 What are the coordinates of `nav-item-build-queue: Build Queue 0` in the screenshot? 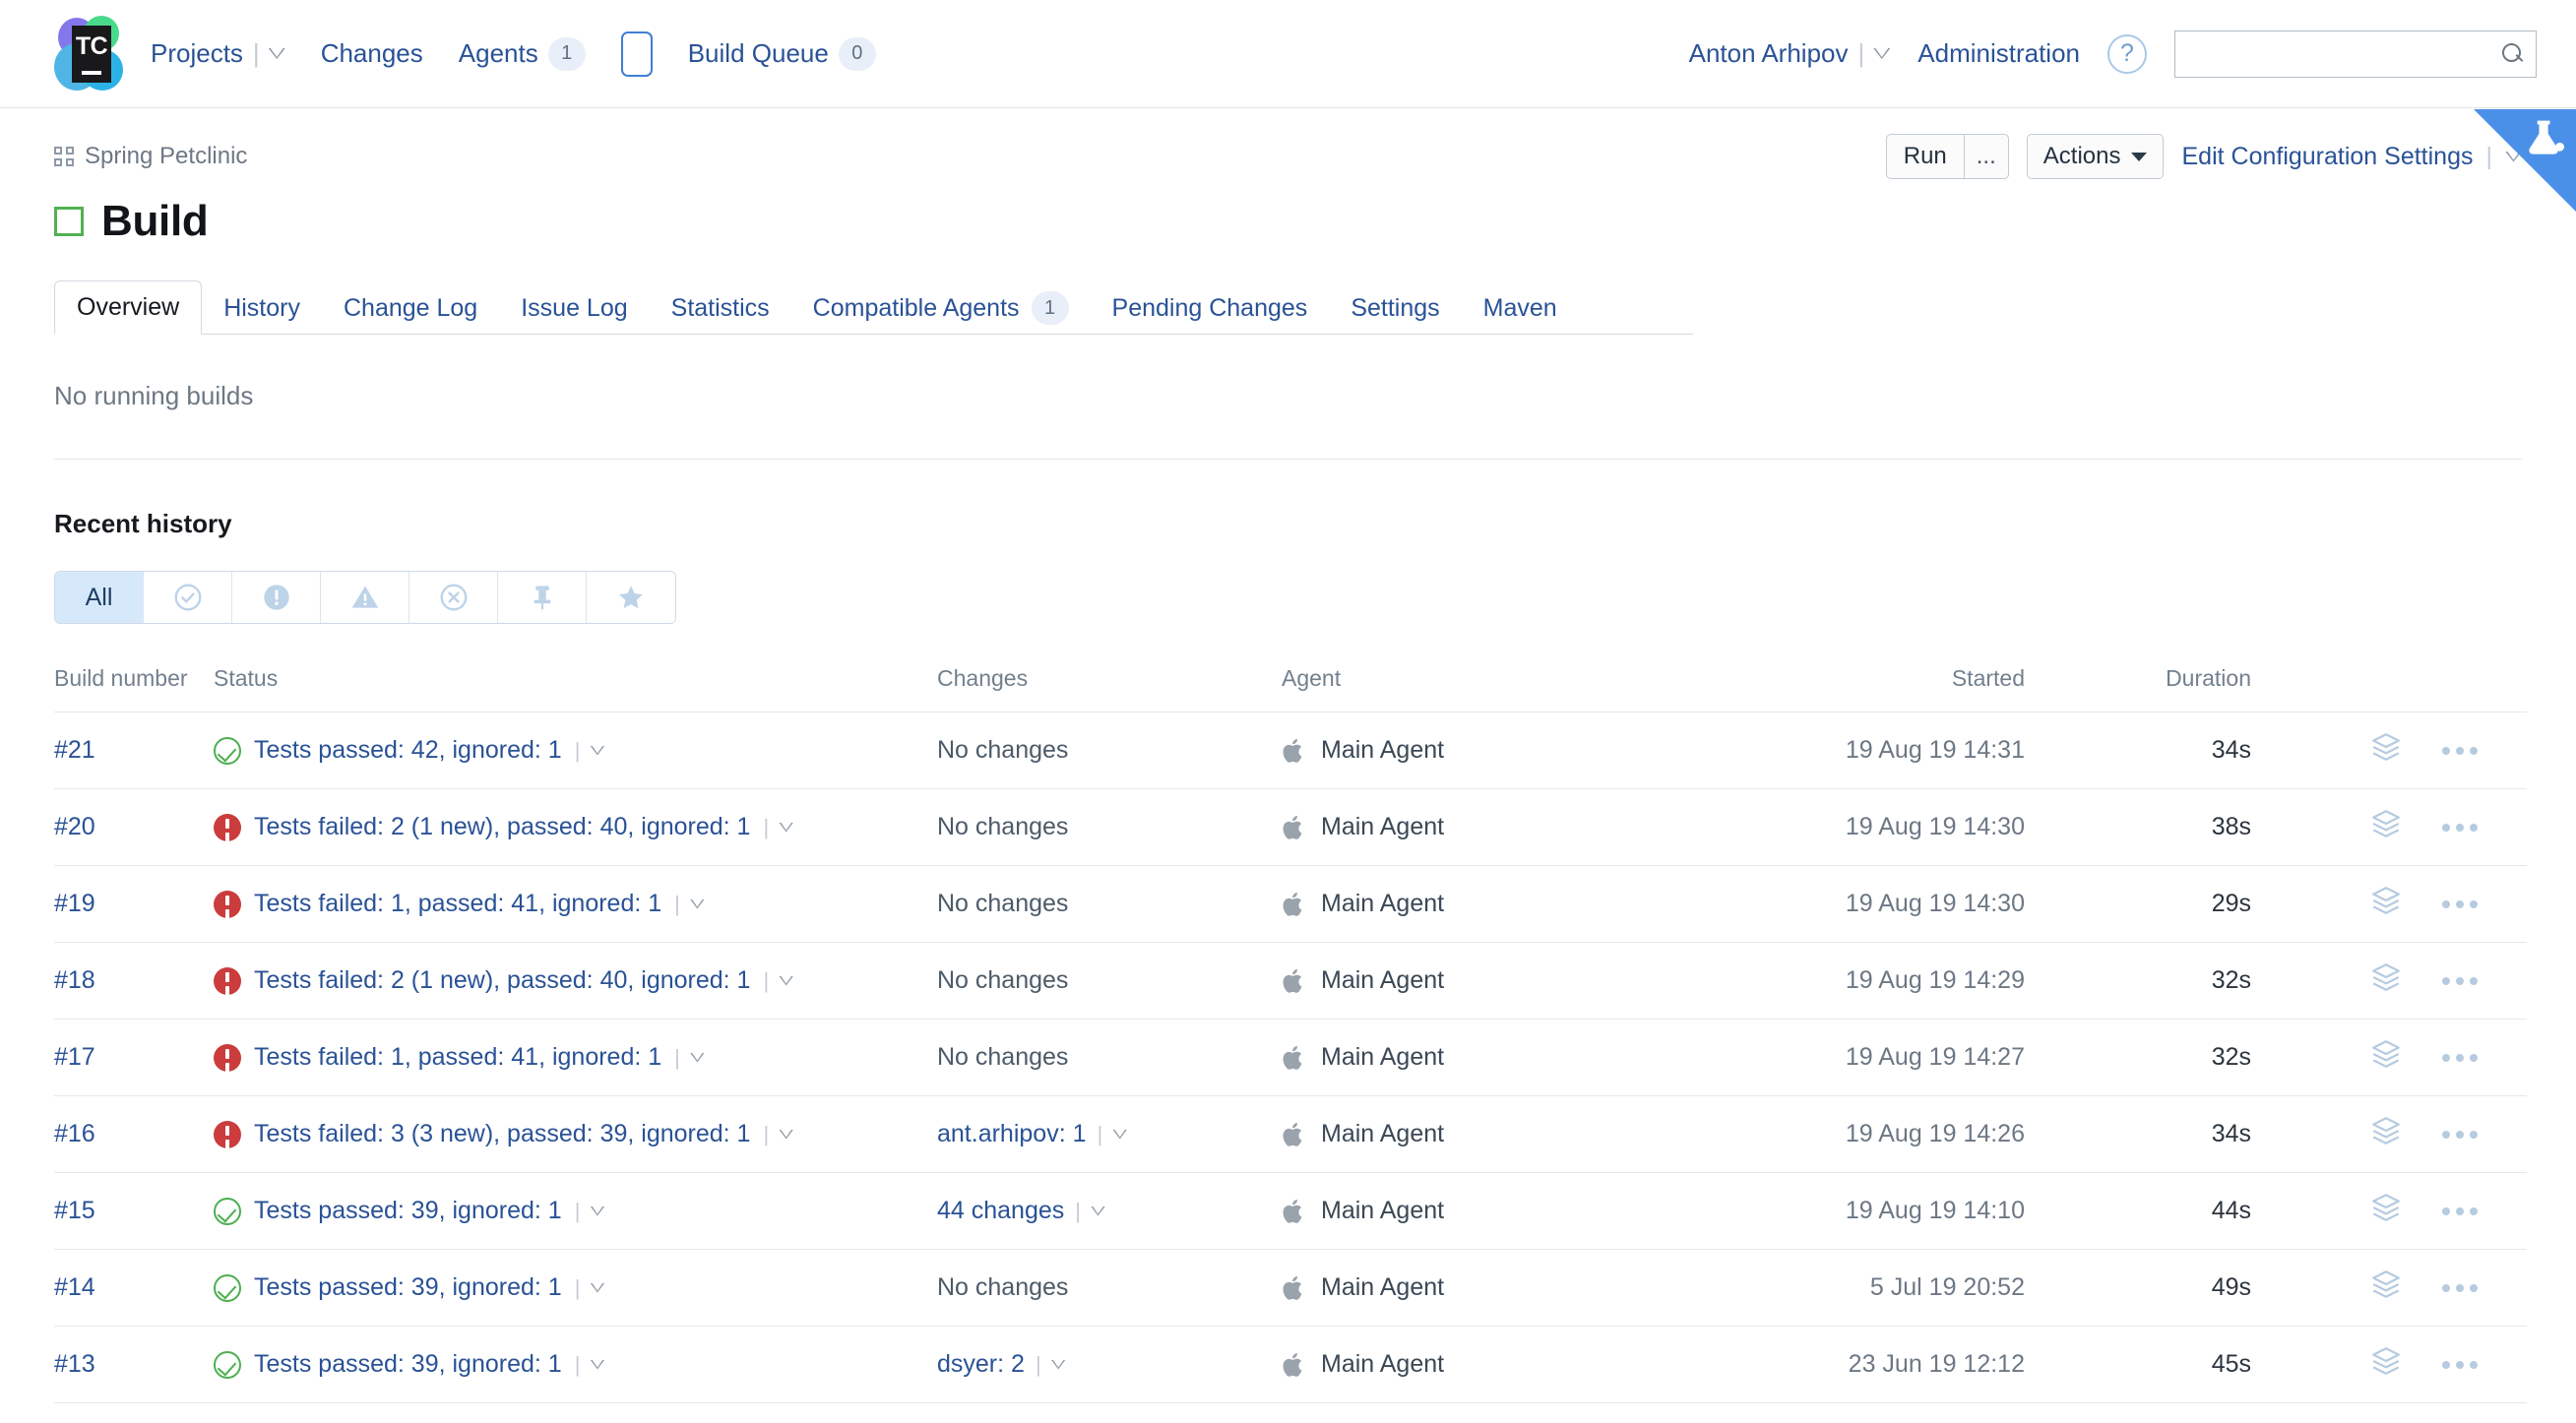 It's located at (782, 53).